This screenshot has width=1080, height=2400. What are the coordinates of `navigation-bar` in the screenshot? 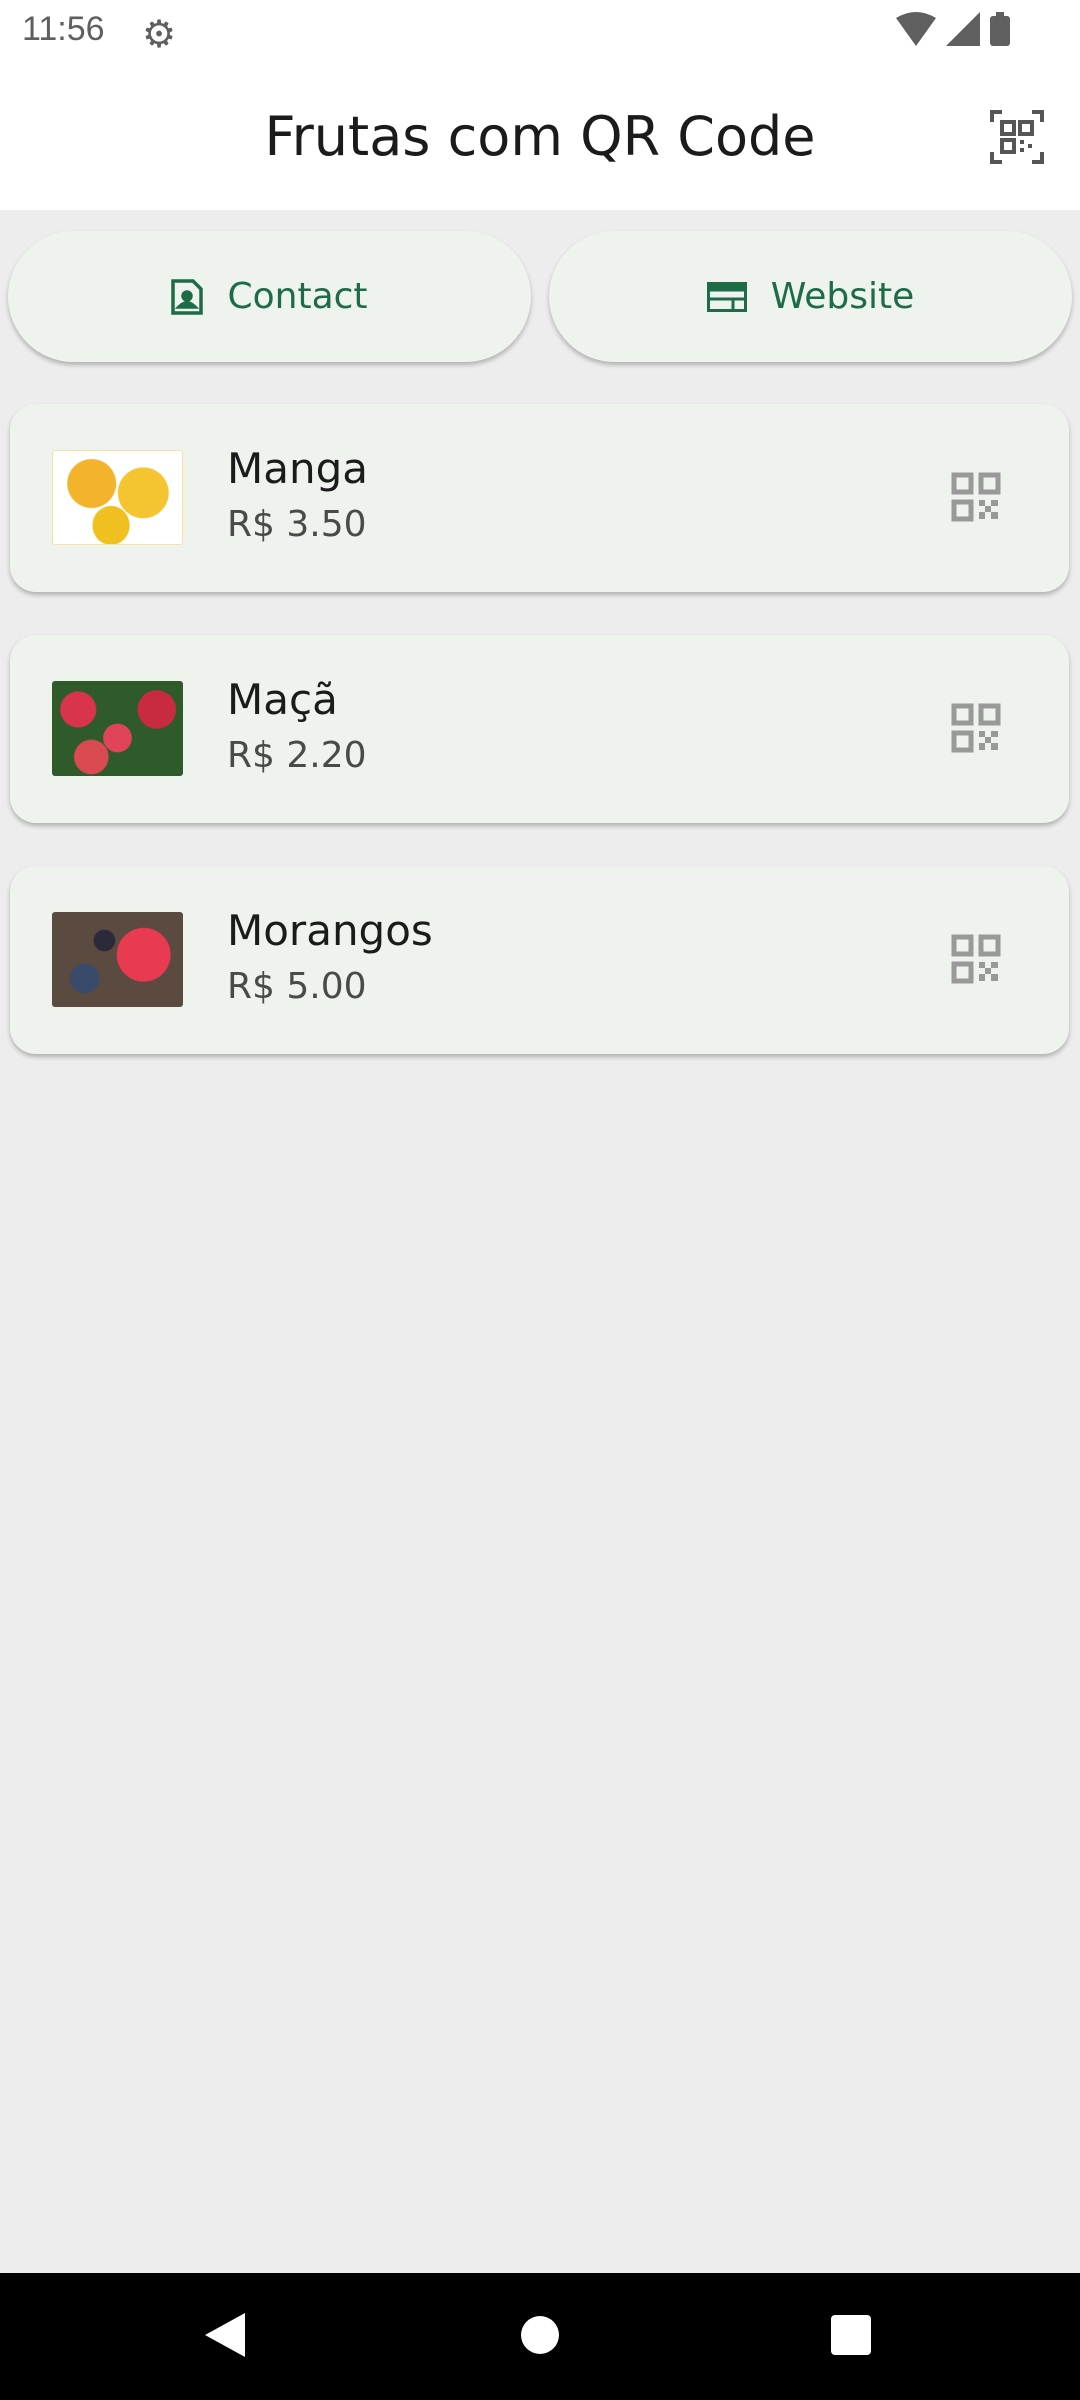 It's located at (540, 2336).